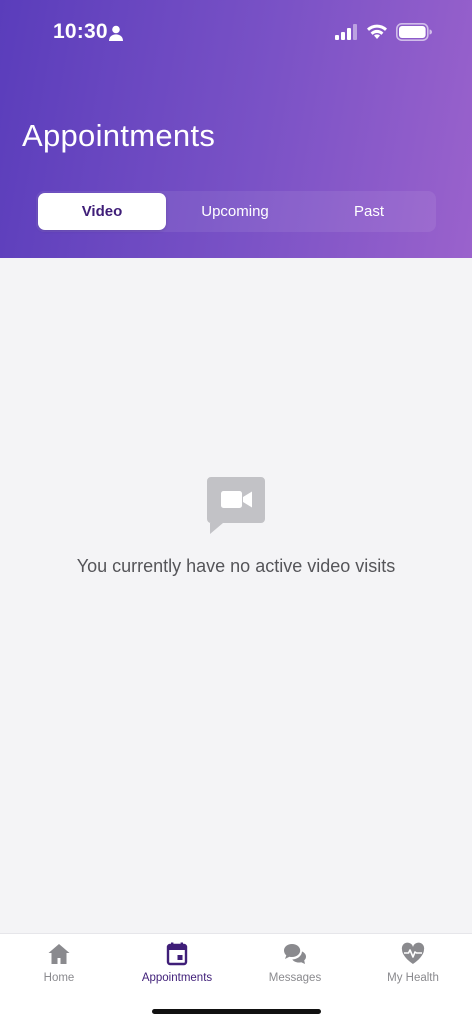 The width and height of the screenshot is (472, 1024). What do you see at coordinates (236, 32) in the screenshot?
I see `status-bar: 10:30` at bounding box center [236, 32].